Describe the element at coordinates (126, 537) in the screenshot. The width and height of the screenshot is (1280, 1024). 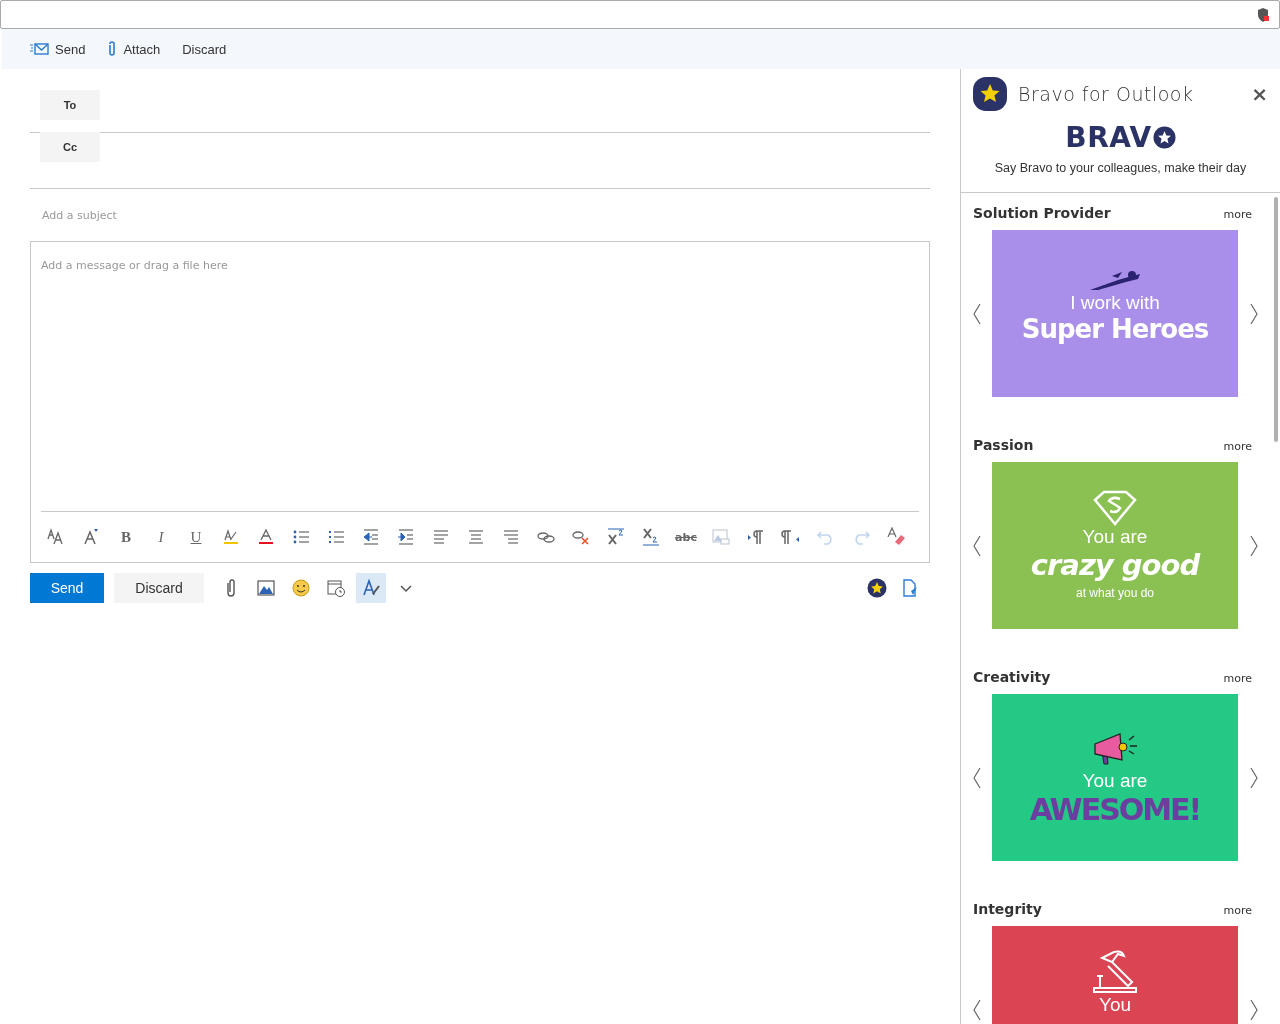
I see `format-button: B` at that location.